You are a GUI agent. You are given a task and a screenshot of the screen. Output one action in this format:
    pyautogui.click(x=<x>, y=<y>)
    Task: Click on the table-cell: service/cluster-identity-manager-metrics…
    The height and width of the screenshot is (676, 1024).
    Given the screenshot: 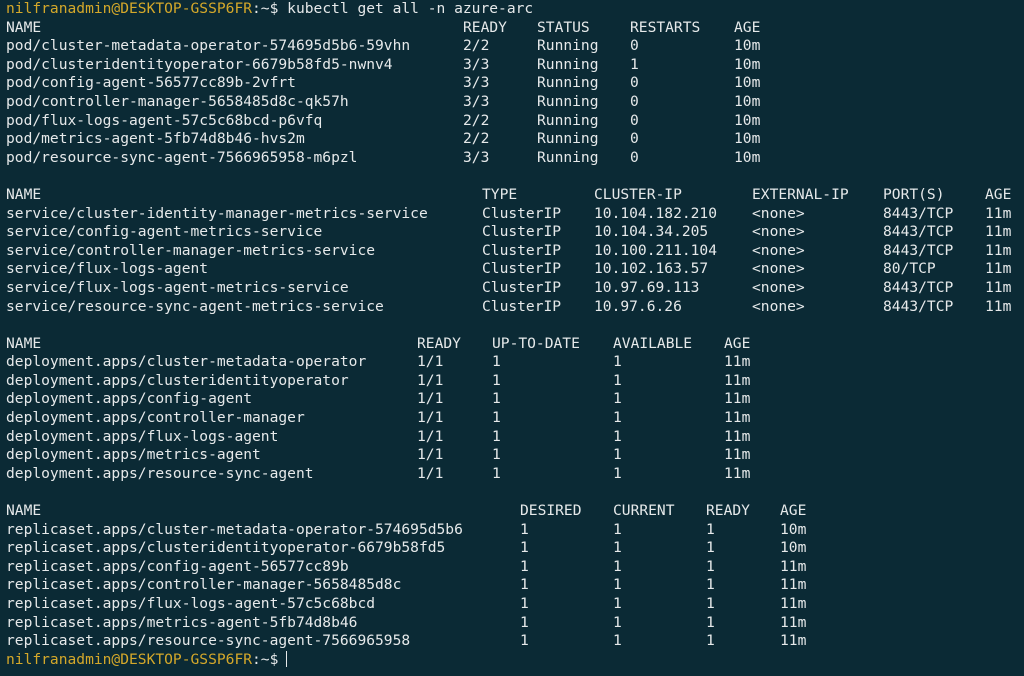 What is the action you would take?
    pyautogui.click(x=217, y=213)
    